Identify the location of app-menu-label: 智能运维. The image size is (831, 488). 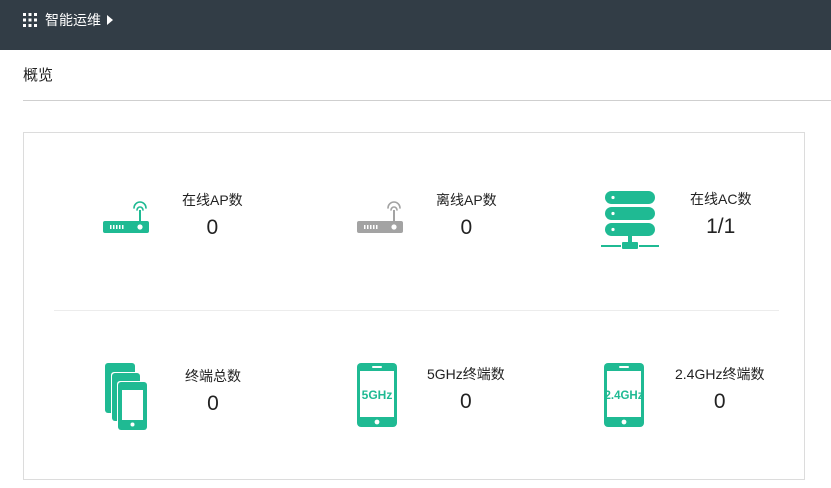
(73, 20).